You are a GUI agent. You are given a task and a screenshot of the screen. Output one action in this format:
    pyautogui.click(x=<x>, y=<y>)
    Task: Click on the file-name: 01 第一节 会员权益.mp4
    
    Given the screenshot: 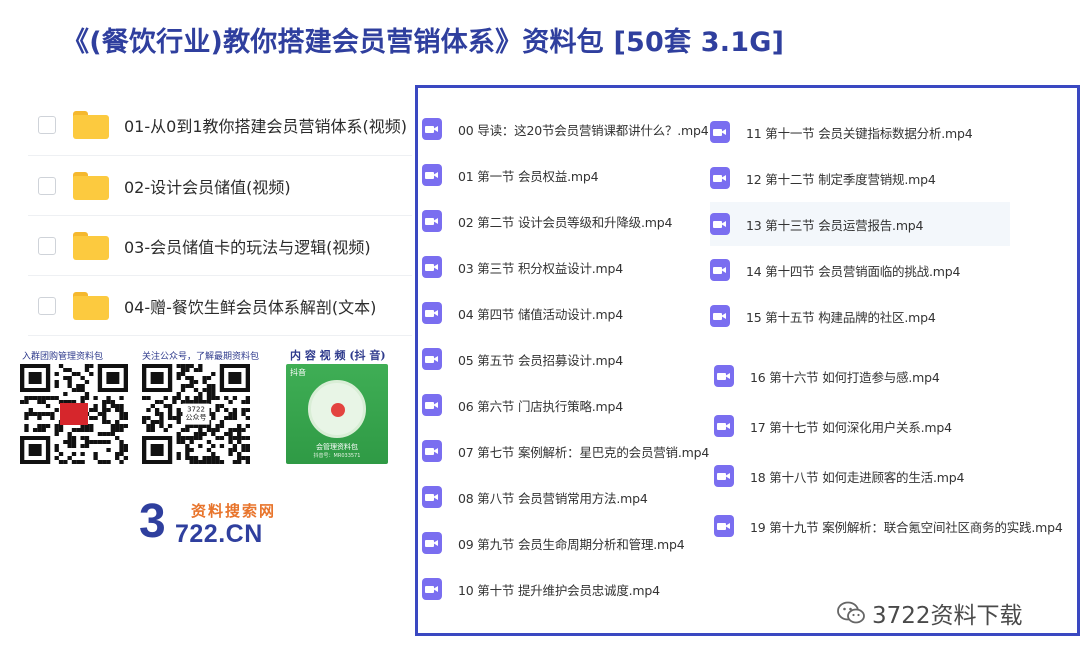 What is the action you would take?
    pyautogui.click(x=528, y=175)
    